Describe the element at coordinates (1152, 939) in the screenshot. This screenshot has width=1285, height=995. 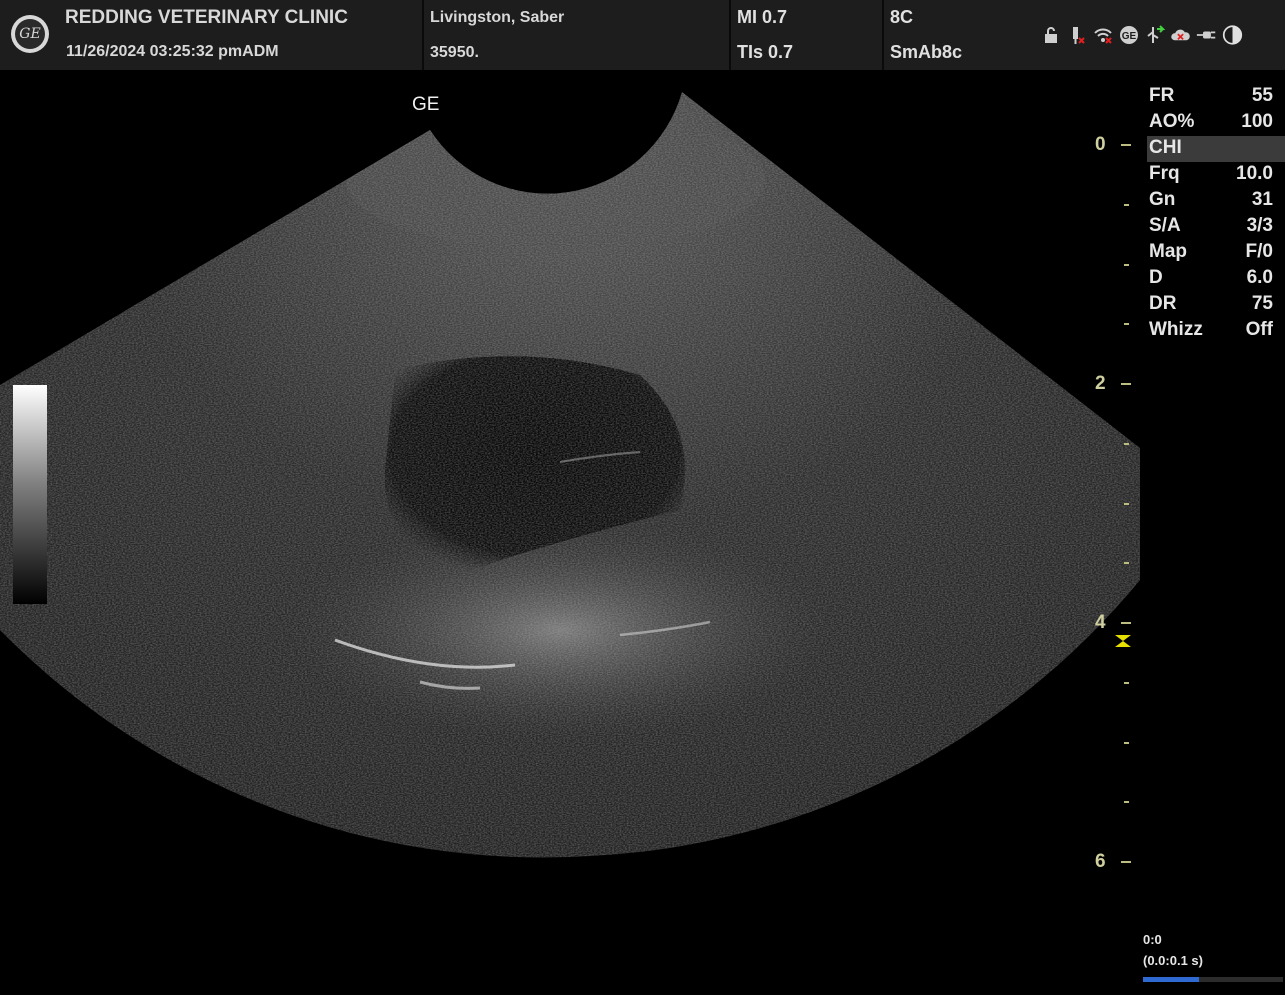
I see `cine-frame: 0:0` at that location.